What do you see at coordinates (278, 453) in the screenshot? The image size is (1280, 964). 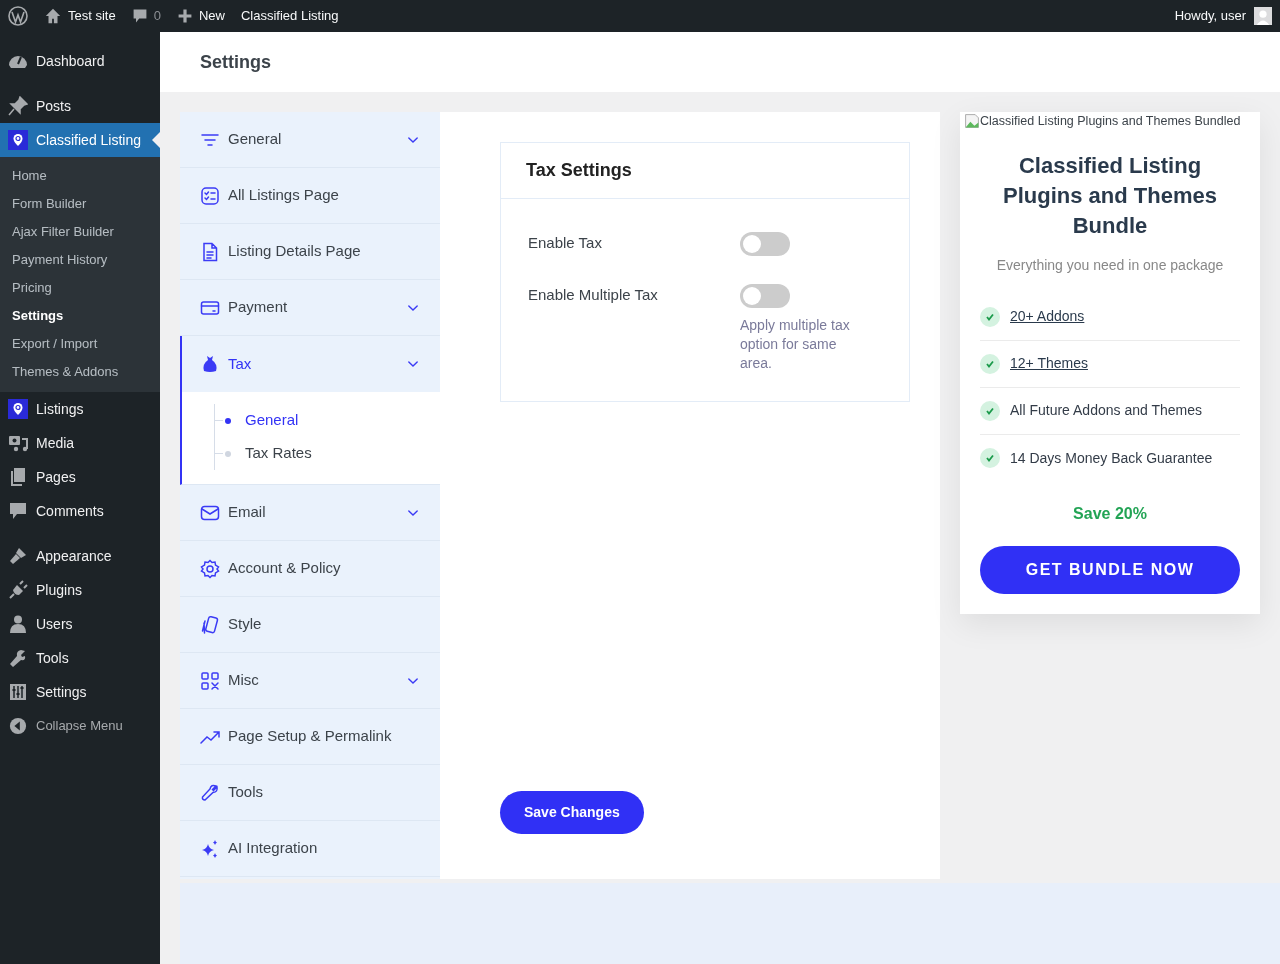 I see `submenu-item: Tax Rates` at bounding box center [278, 453].